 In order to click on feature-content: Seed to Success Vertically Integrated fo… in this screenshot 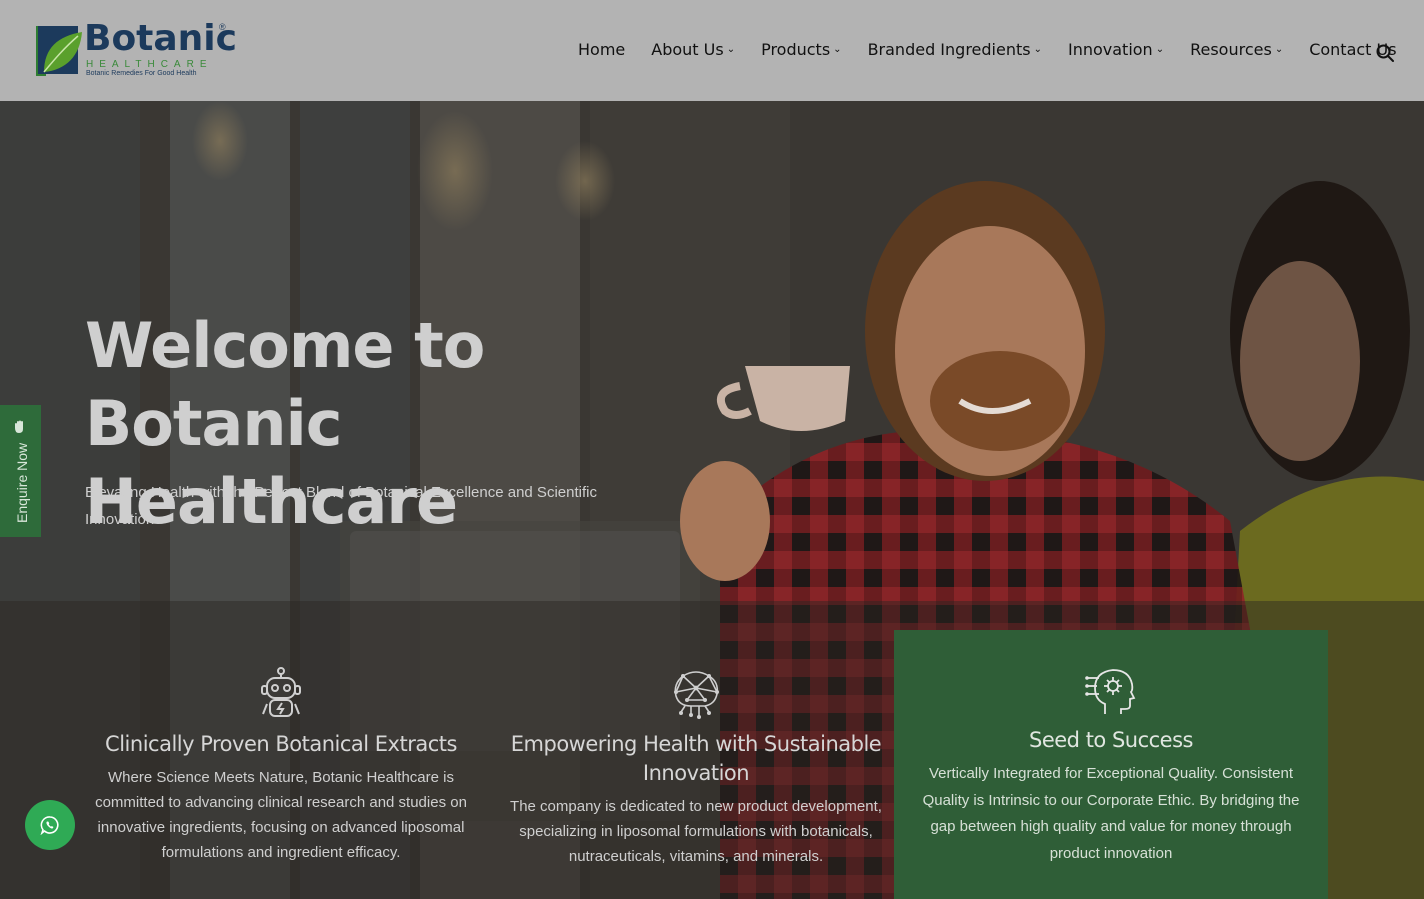, I will do `click(1111, 765)`.